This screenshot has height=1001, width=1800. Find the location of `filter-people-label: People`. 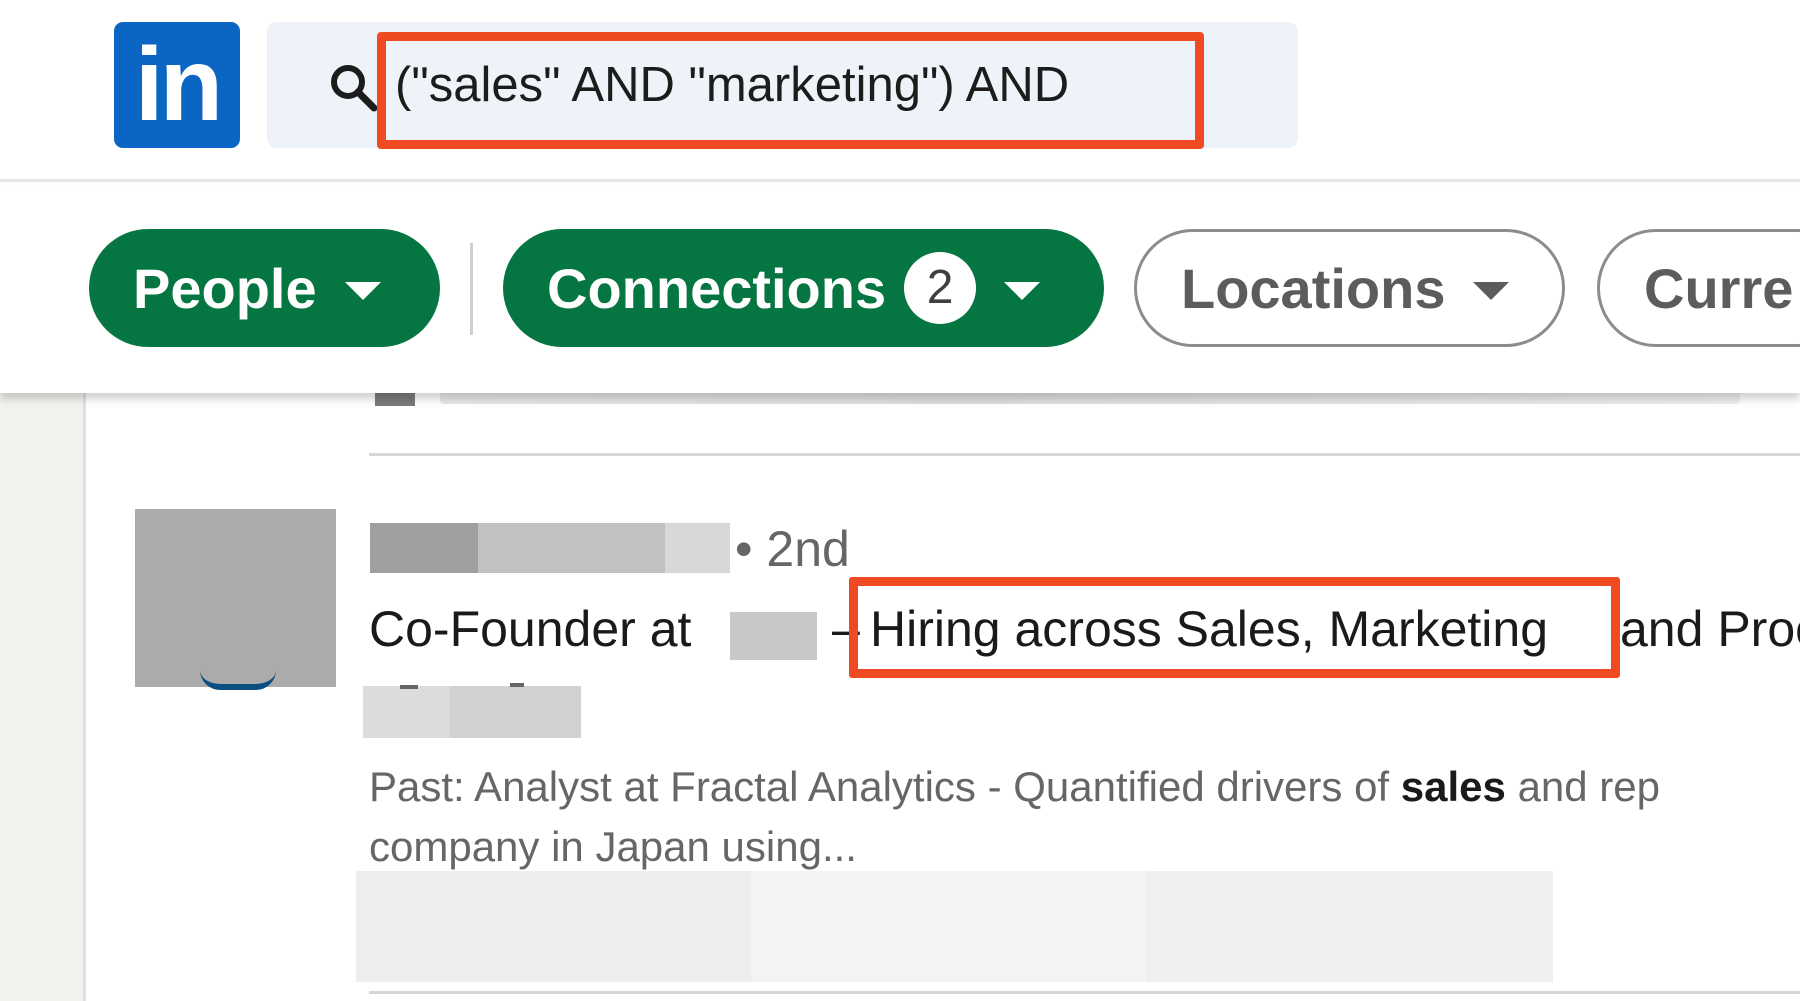

filter-people-label: People is located at coordinates (225, 288).